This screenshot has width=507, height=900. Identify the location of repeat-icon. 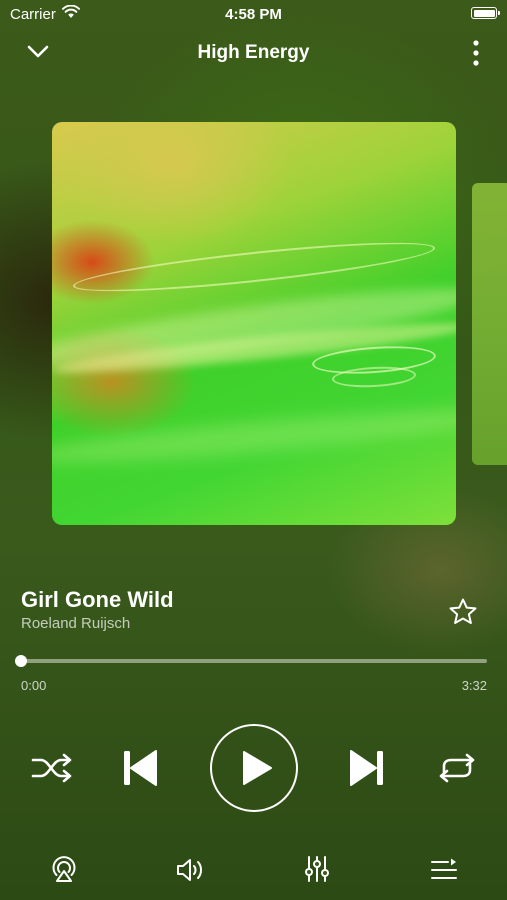
(457, 768).